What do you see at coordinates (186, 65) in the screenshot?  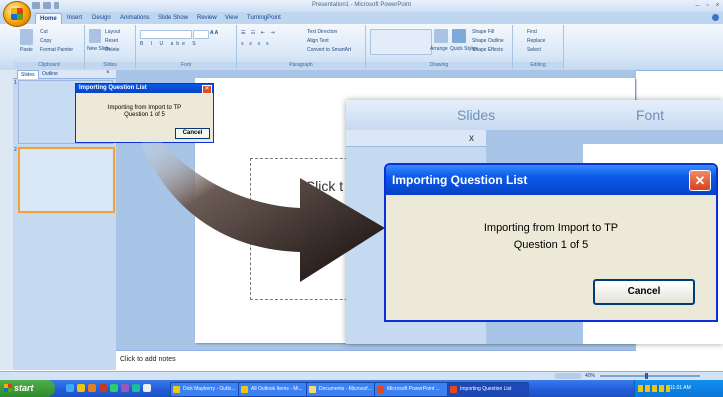 I see `font-label: Font` at bounding box center [186, 65].